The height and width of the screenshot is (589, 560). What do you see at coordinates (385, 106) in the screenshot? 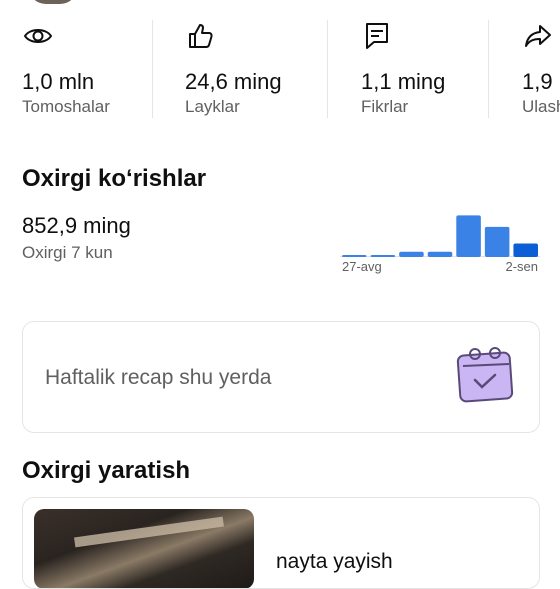
I see `stat-label: Fikrlar` at bounding box center [385, 106].